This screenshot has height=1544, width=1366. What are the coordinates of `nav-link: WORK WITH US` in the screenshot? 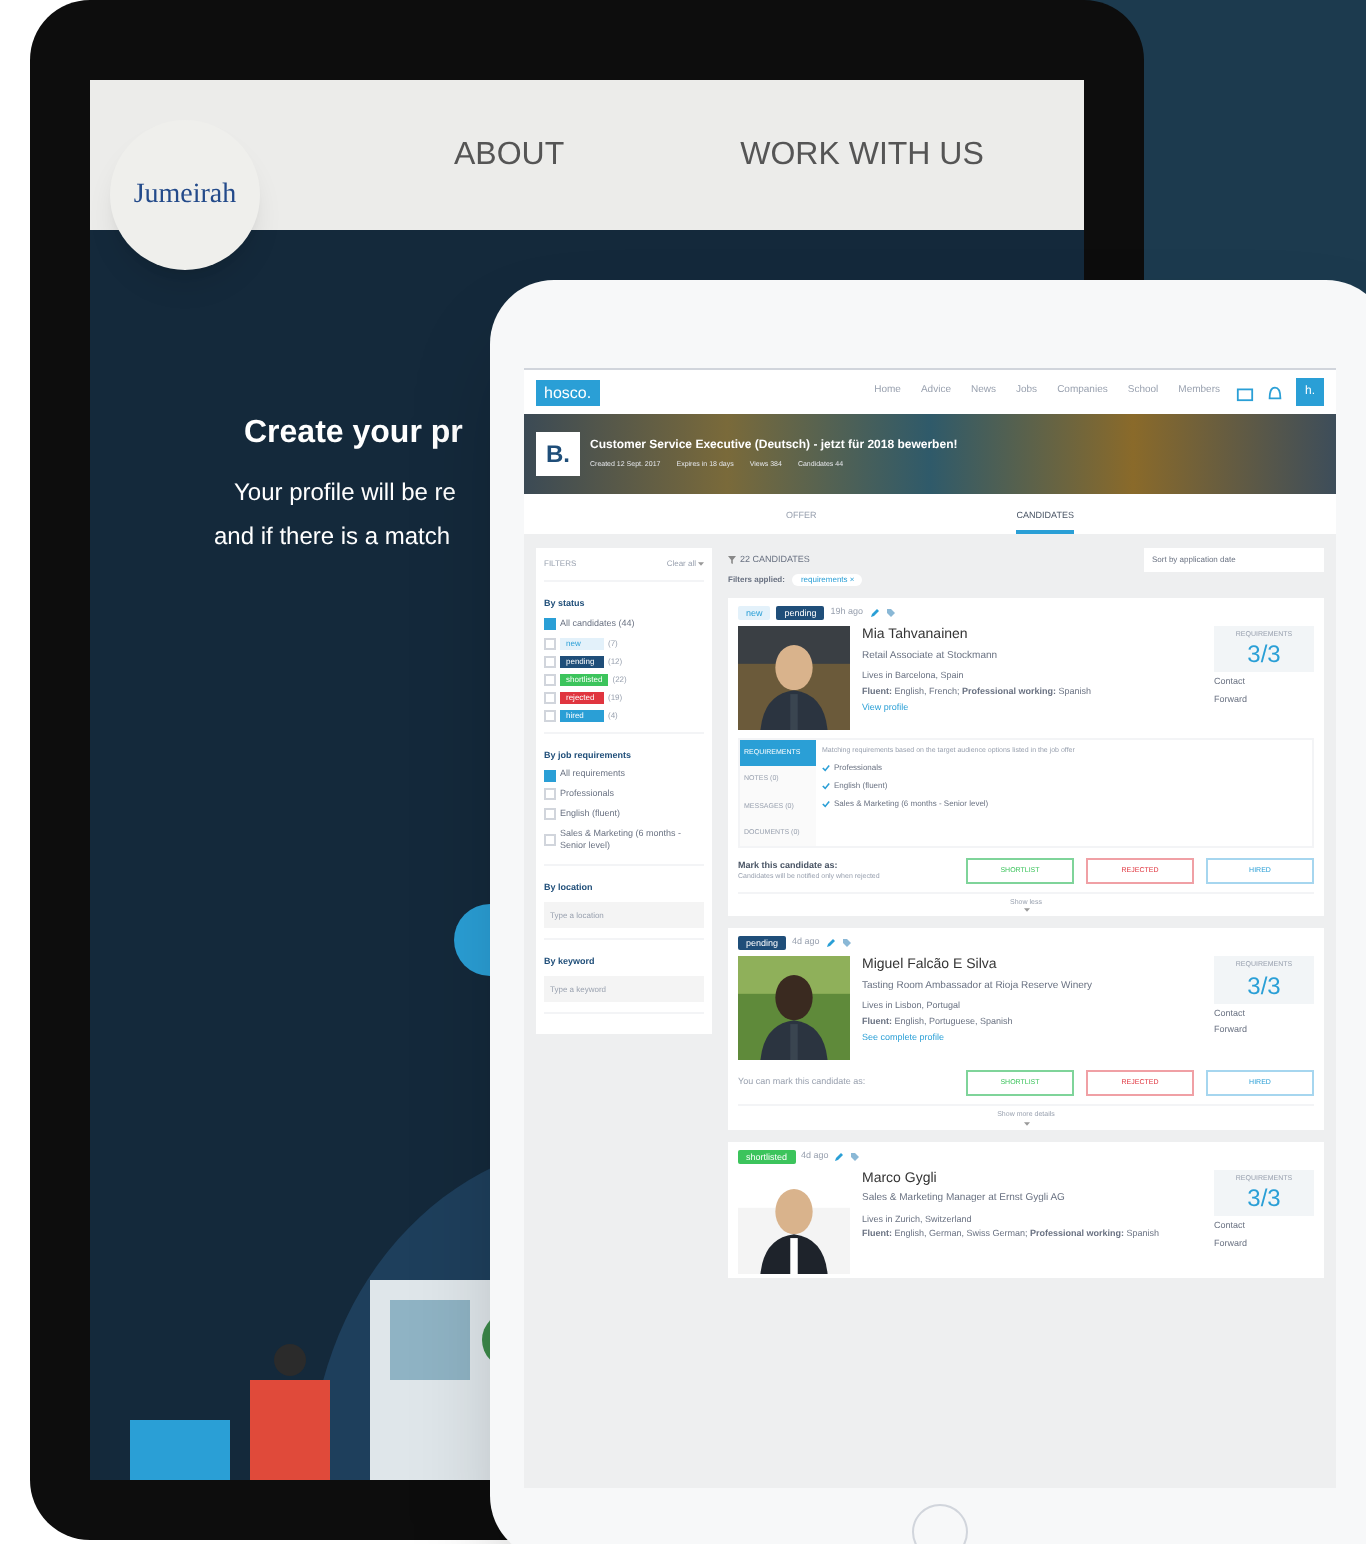 It's located at (862, 155).